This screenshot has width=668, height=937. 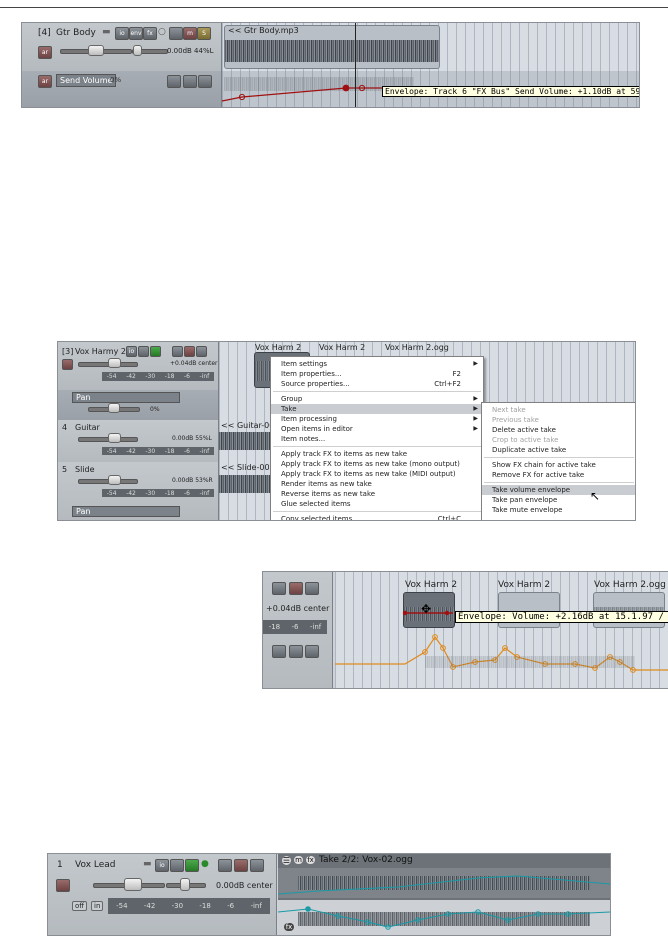 What do you see at coordinates (377, 429) in the screenshot?
I see `menu-item-open-items-in-editor: Open items in editor ▶` at bounding box center [377, 429].